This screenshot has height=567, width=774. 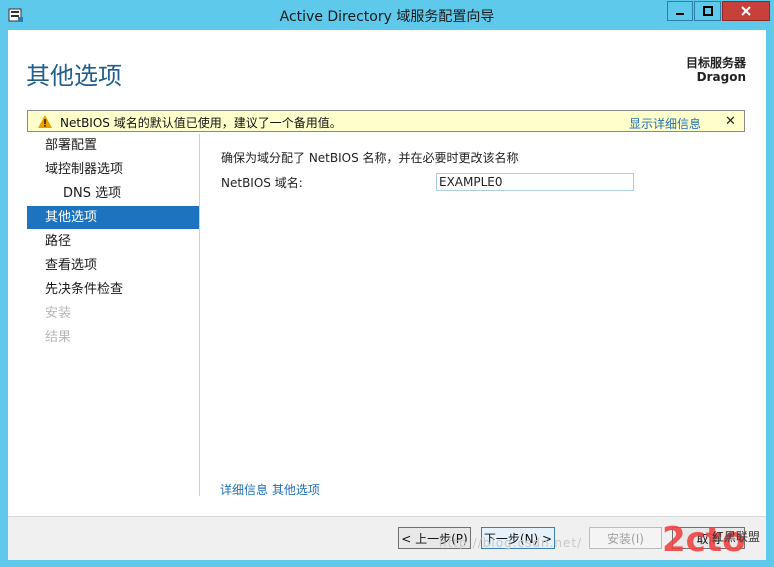 I want to click on nav-item-install: 安装, so click(x=58, y=313).